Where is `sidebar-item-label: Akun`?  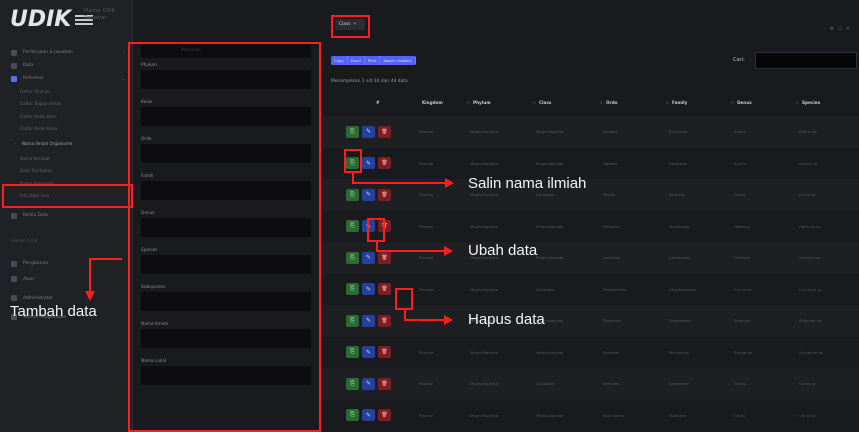
sidebar-item-label: Akun is located at coordinates (28, 279).